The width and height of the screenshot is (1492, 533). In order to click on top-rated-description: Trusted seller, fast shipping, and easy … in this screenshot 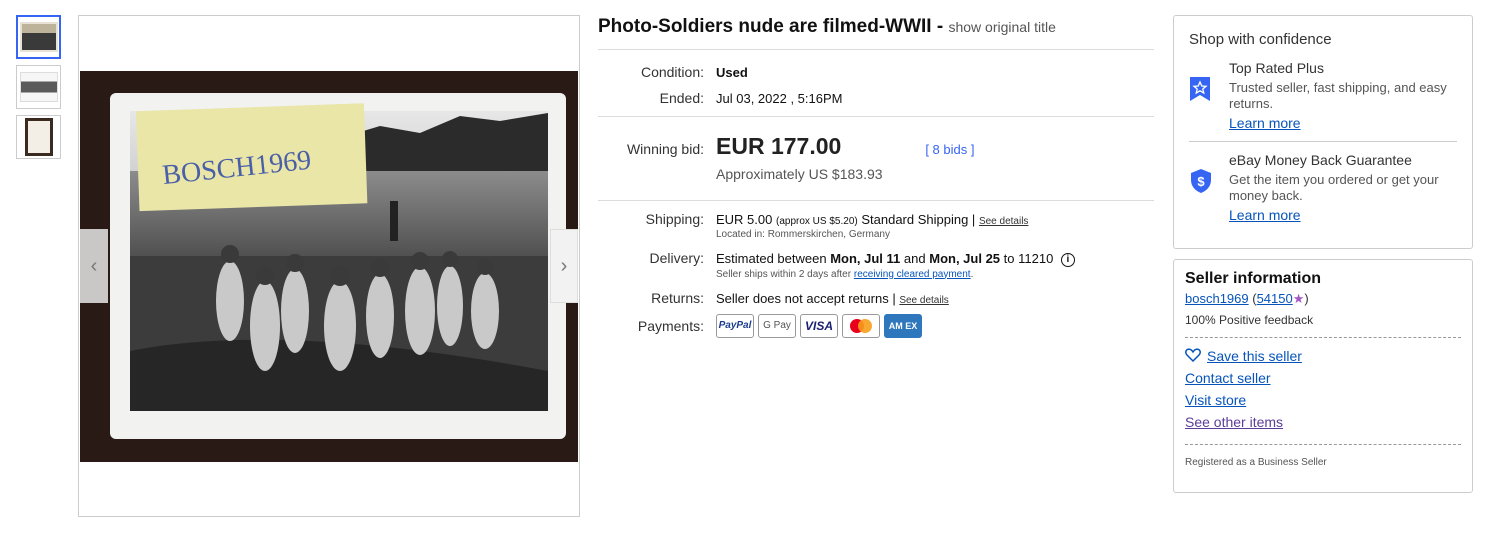, I will do `click(1338, 95)`.